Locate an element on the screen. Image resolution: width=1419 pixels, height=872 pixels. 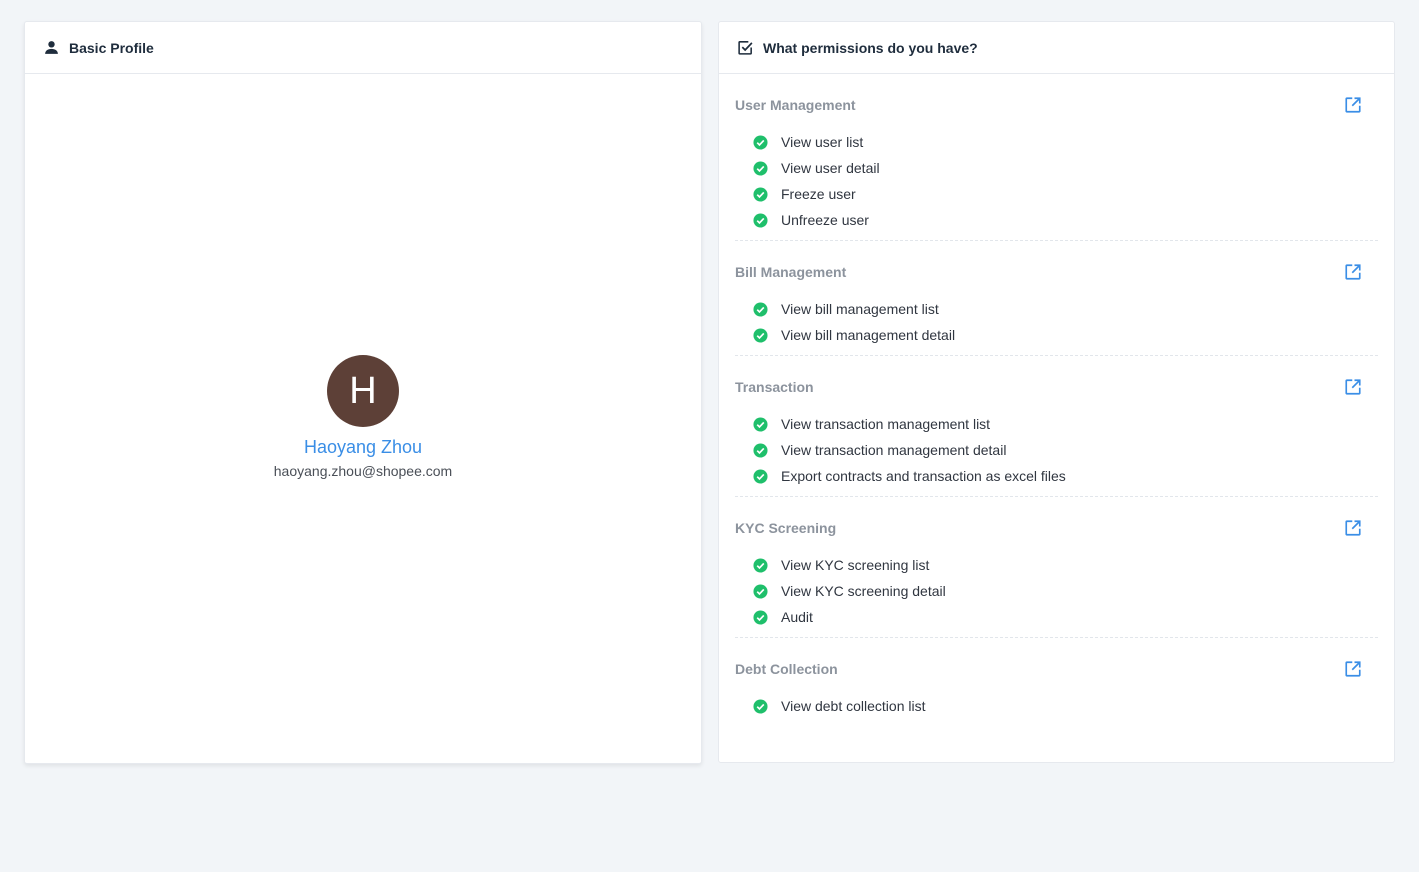
permission-item-label: View user detail is located at coordinates (830, 168).